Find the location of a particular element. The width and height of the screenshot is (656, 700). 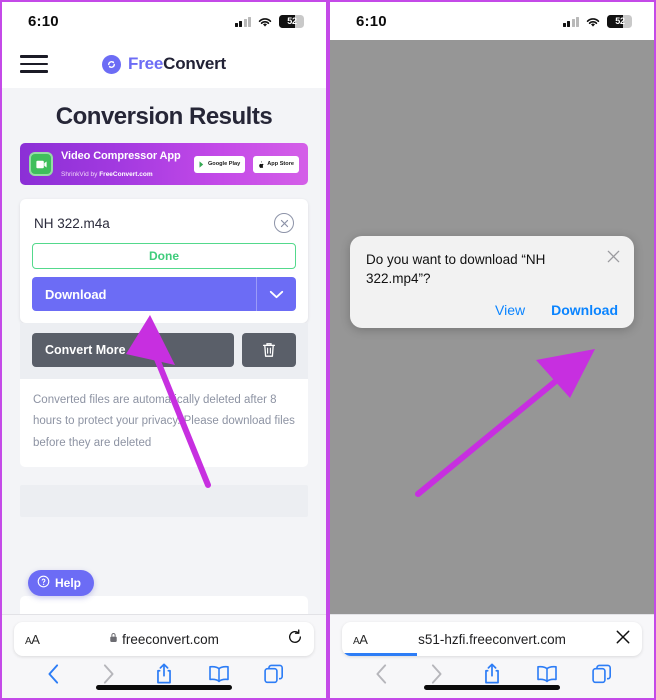

status-badge: Done is located at coordinates (164, 256).